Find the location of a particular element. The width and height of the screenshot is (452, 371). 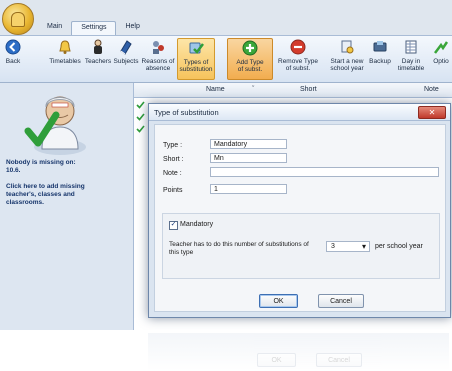

timetables-button: Timetables is located at coordinates (65, 58).